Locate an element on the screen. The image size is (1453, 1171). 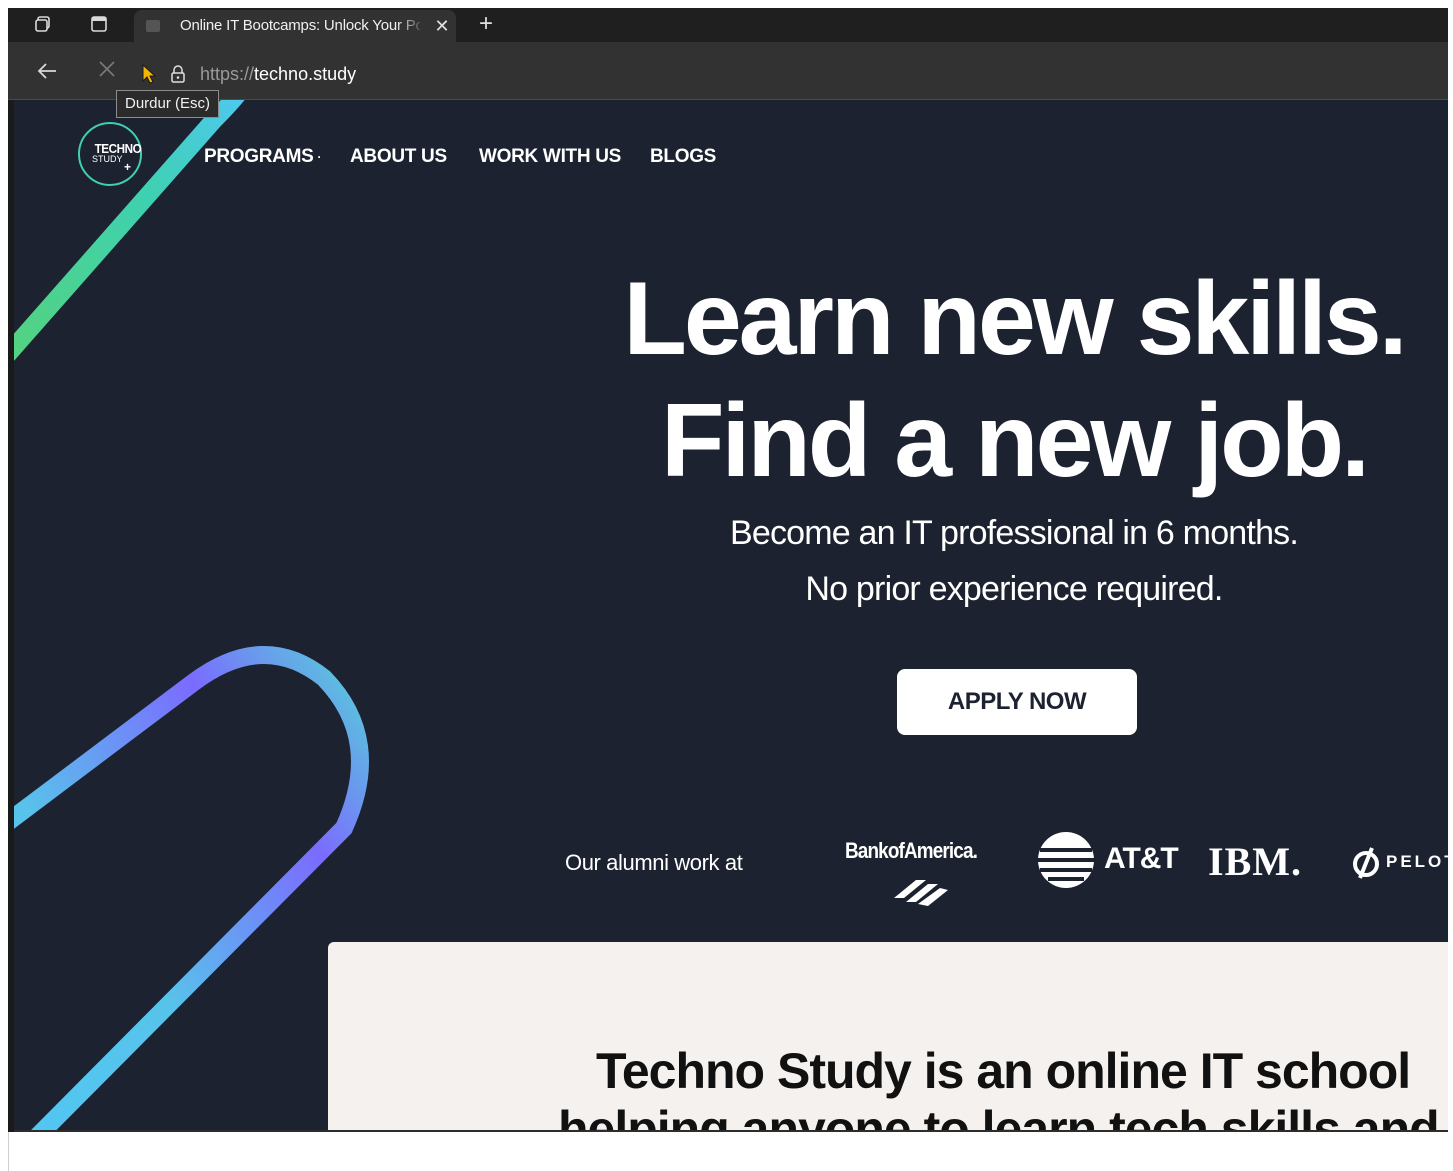
back-arrow-icon is located at coordinates (47, 73).